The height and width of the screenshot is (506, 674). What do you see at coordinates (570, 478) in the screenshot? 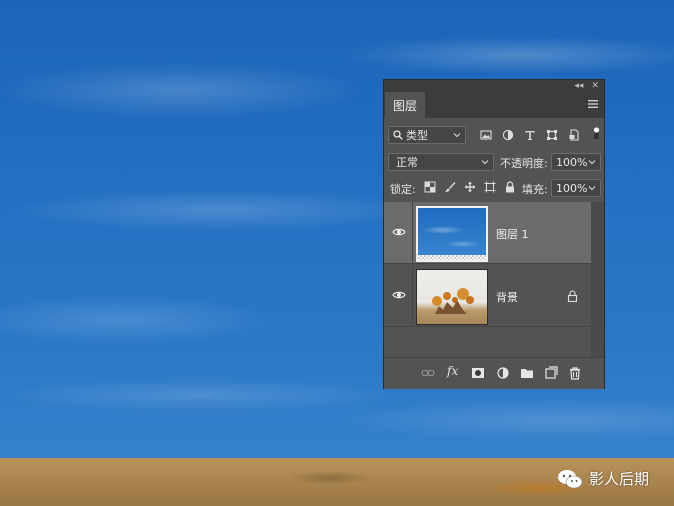
I see `wechat-logo-icon` at bounding box center [570, 478].